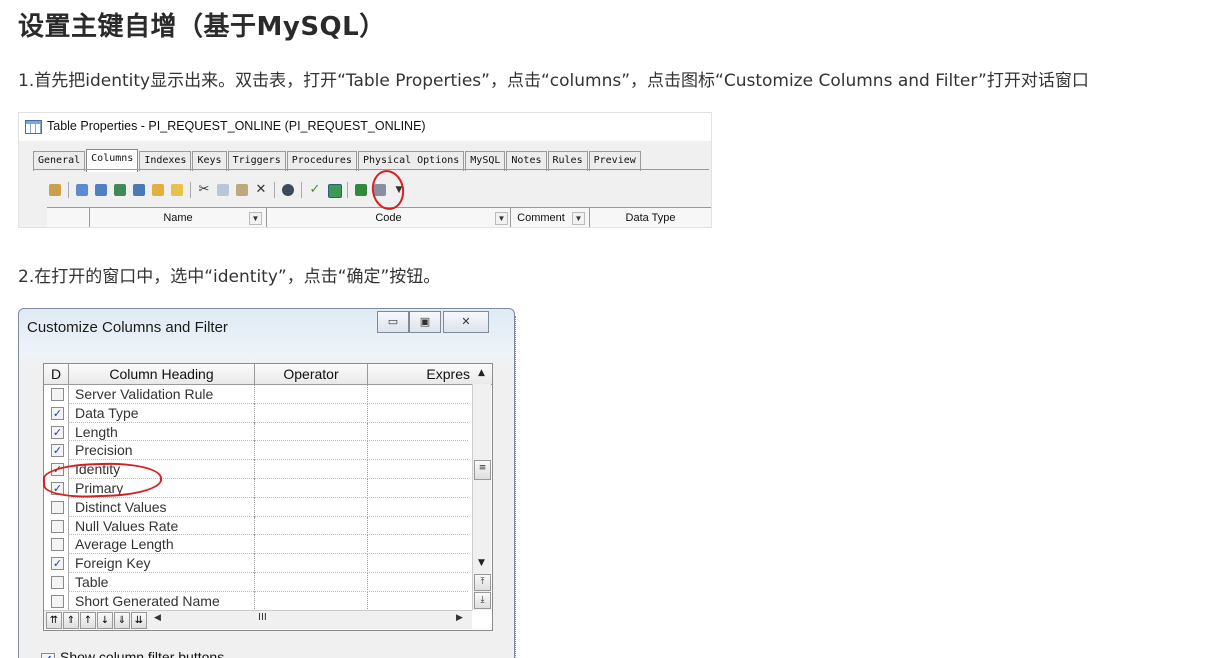 The width and height of the screenshot is (1215, 658). What do you see at coordinates (82, 190) in the screenshot?
I see `add-row-icon` at bounding box center [82, 190].